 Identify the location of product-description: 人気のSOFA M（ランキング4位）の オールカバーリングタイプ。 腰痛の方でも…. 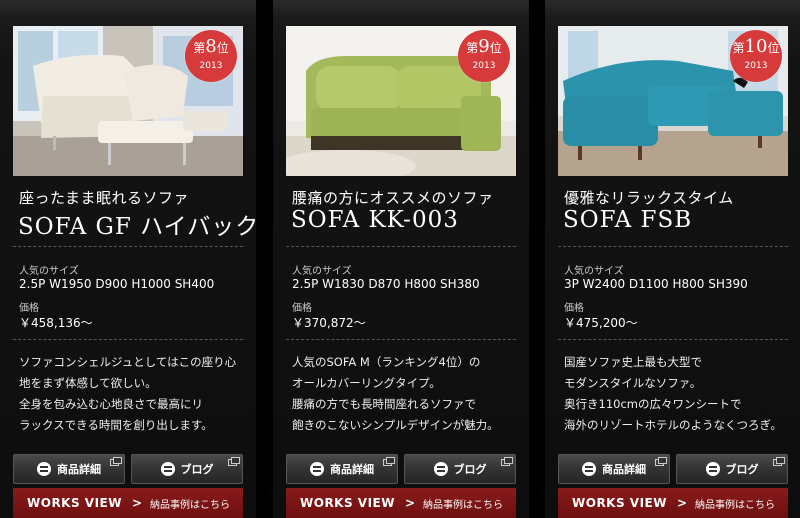
(408, 394).